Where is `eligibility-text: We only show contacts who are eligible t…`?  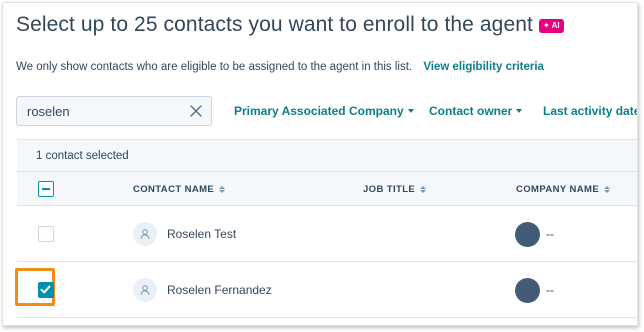 eligibility-text: We only show contacts who are eligible t… is located at coordinates (214, 67).